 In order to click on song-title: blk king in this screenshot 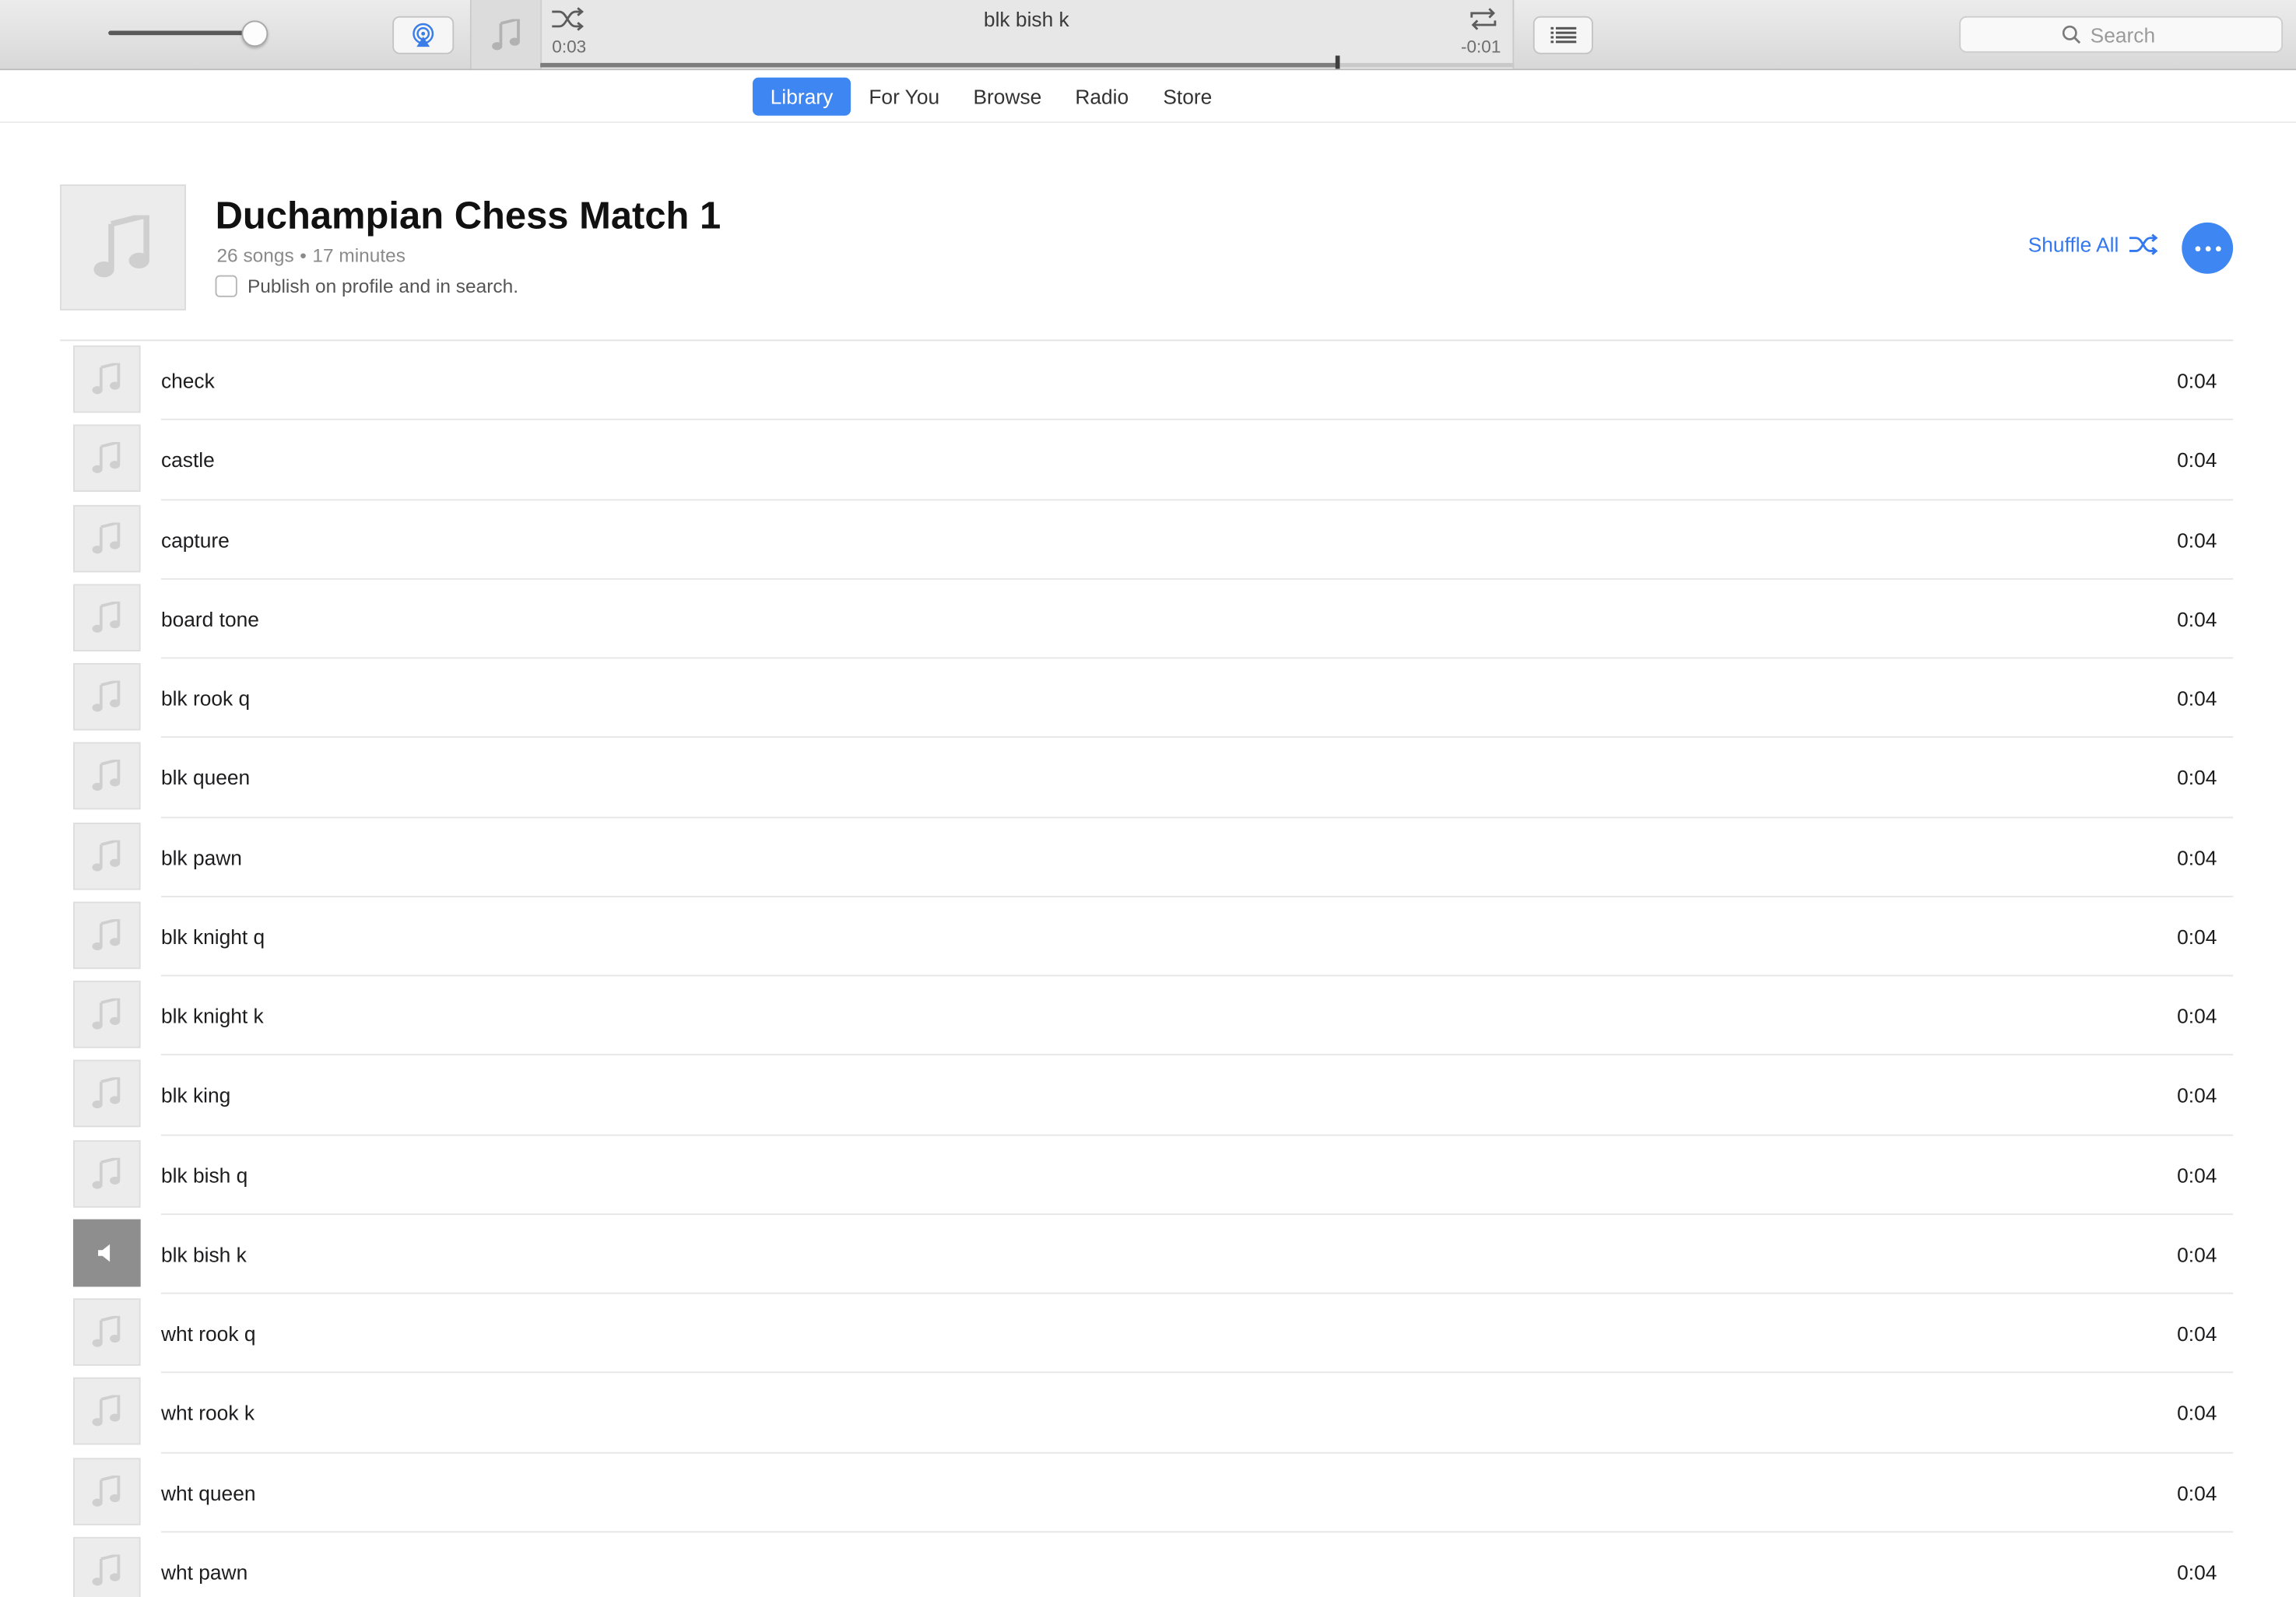, I will do `click(195, 1095)`.